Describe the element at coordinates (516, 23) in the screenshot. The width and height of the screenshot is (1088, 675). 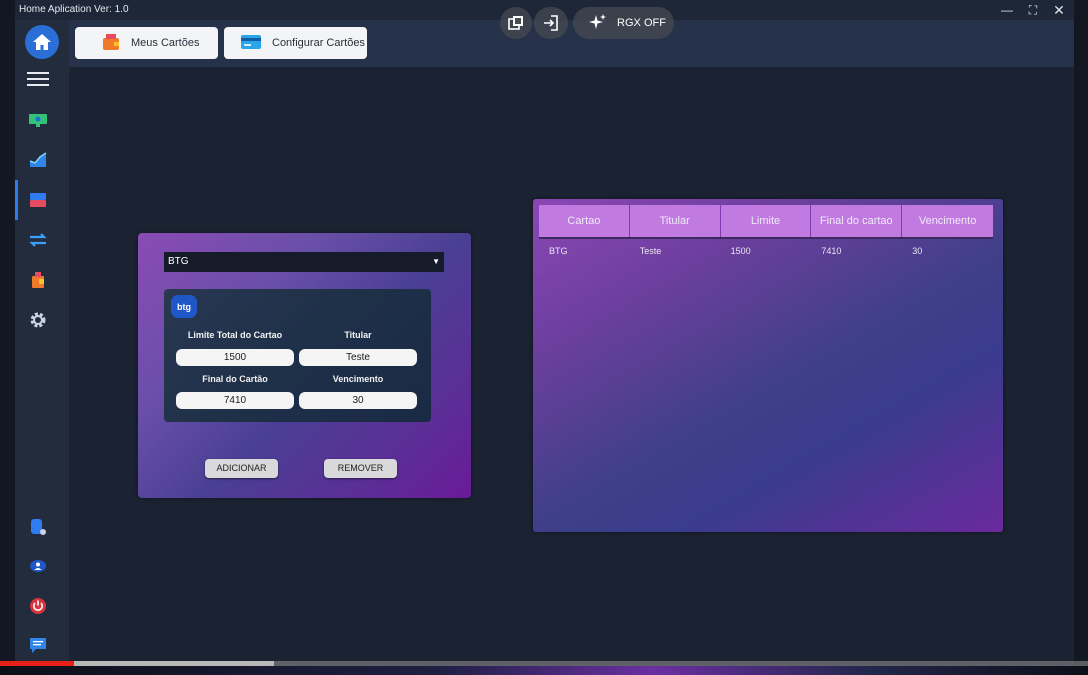
I see `picture-in-picture-icon` at that location.